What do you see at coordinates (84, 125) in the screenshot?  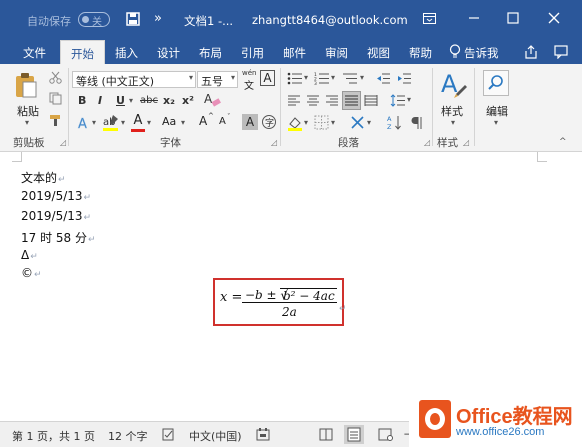 I see `text-effects-icon: A` at bounding box center [84, 125].